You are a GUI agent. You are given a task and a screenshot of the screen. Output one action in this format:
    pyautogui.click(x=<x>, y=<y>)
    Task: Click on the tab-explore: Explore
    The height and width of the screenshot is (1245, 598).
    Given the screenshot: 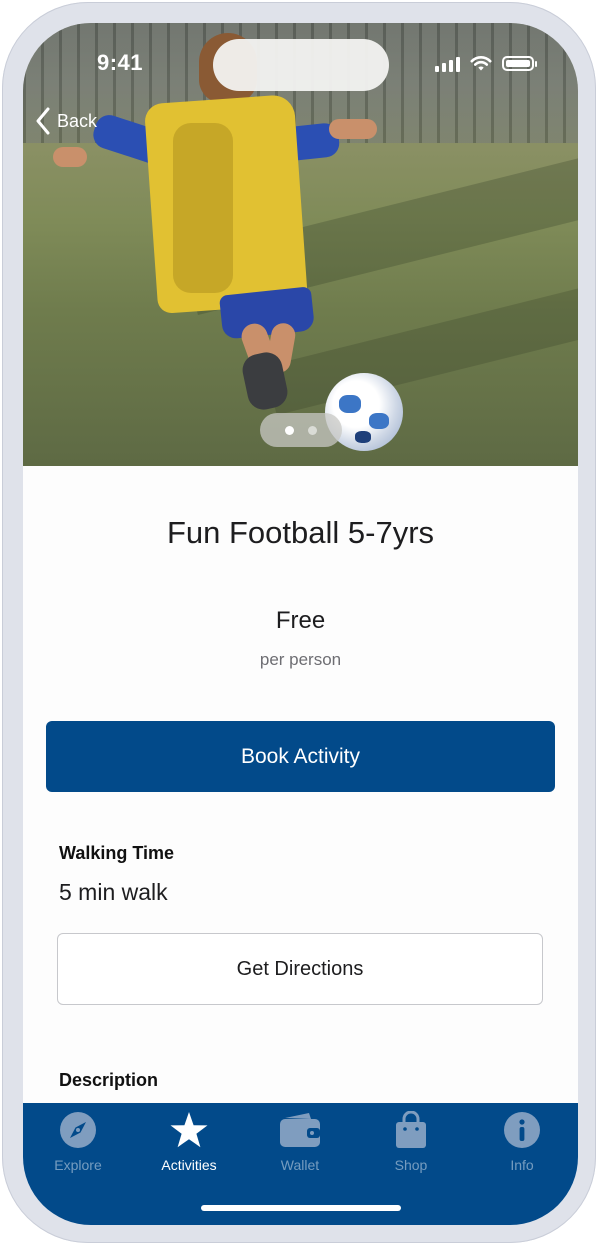 What is the action you would take?
    pyautogui.click(x=78, y=1142)
    